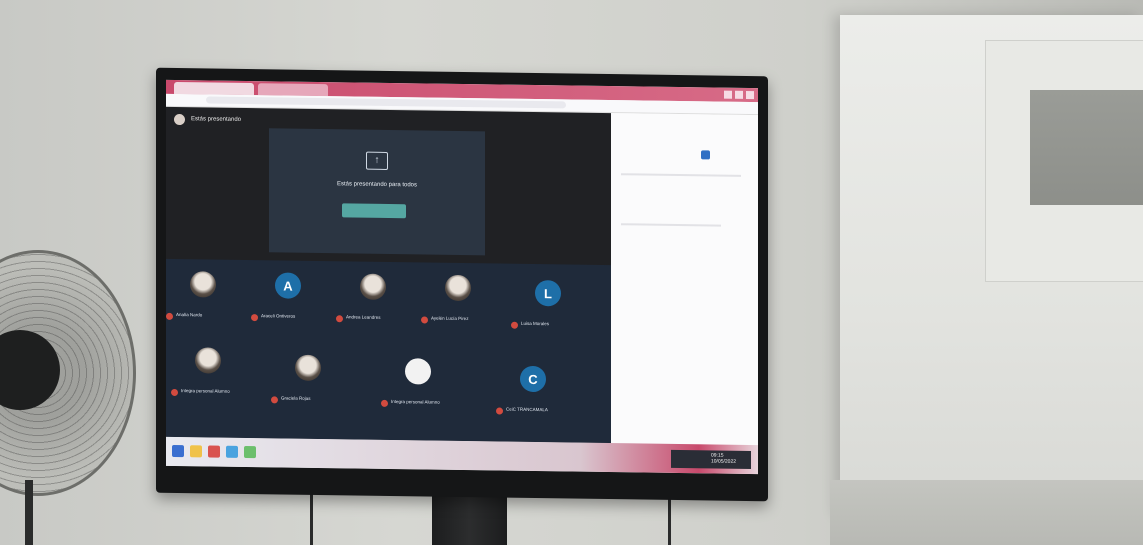 Image resolution: width=1143 pixels, height=545 pixels. What do you see at coordinates (29, 512) in the screenshot?
I see `fan-pole` at bounding box center [29, 512].